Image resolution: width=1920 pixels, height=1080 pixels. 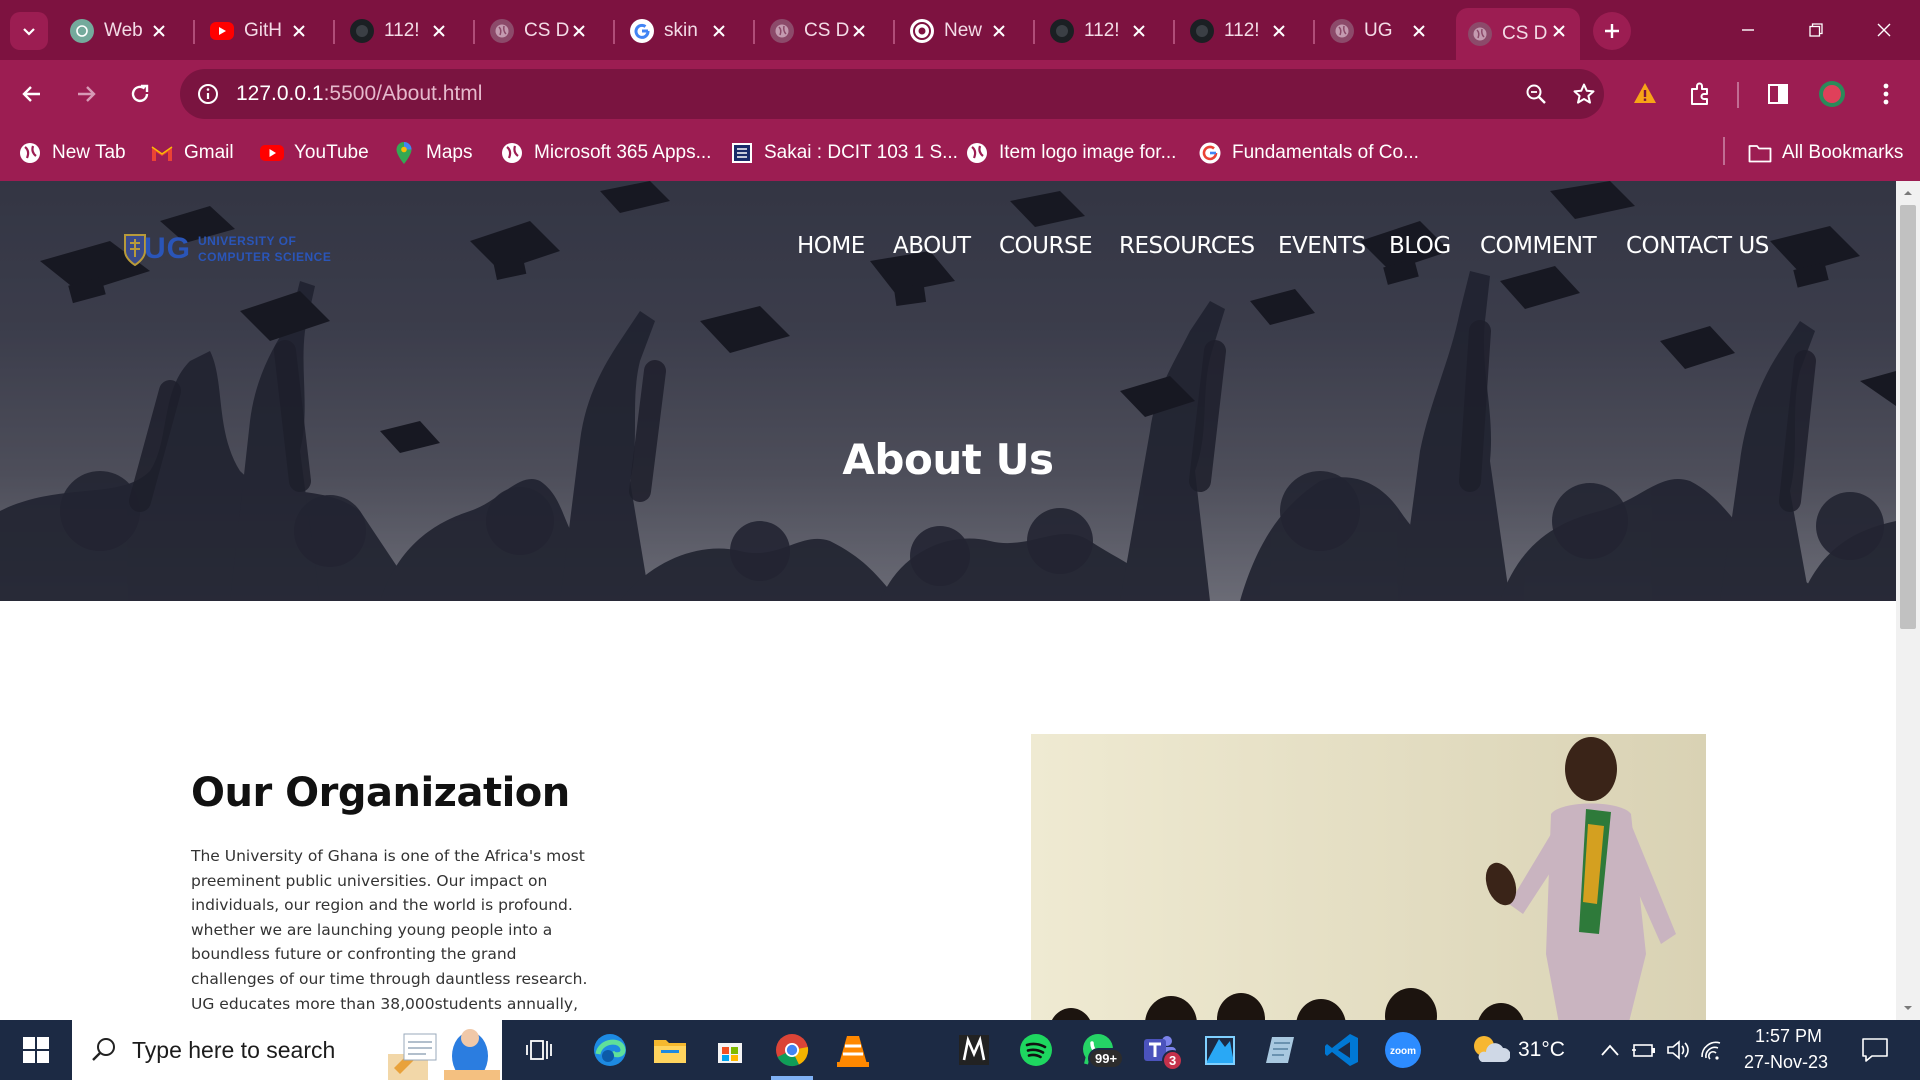 What do you see at coordinates (1187, 250) in the screenshot?
I see `nav-resources: RESOURCES` at bounding box center [1187, 250].